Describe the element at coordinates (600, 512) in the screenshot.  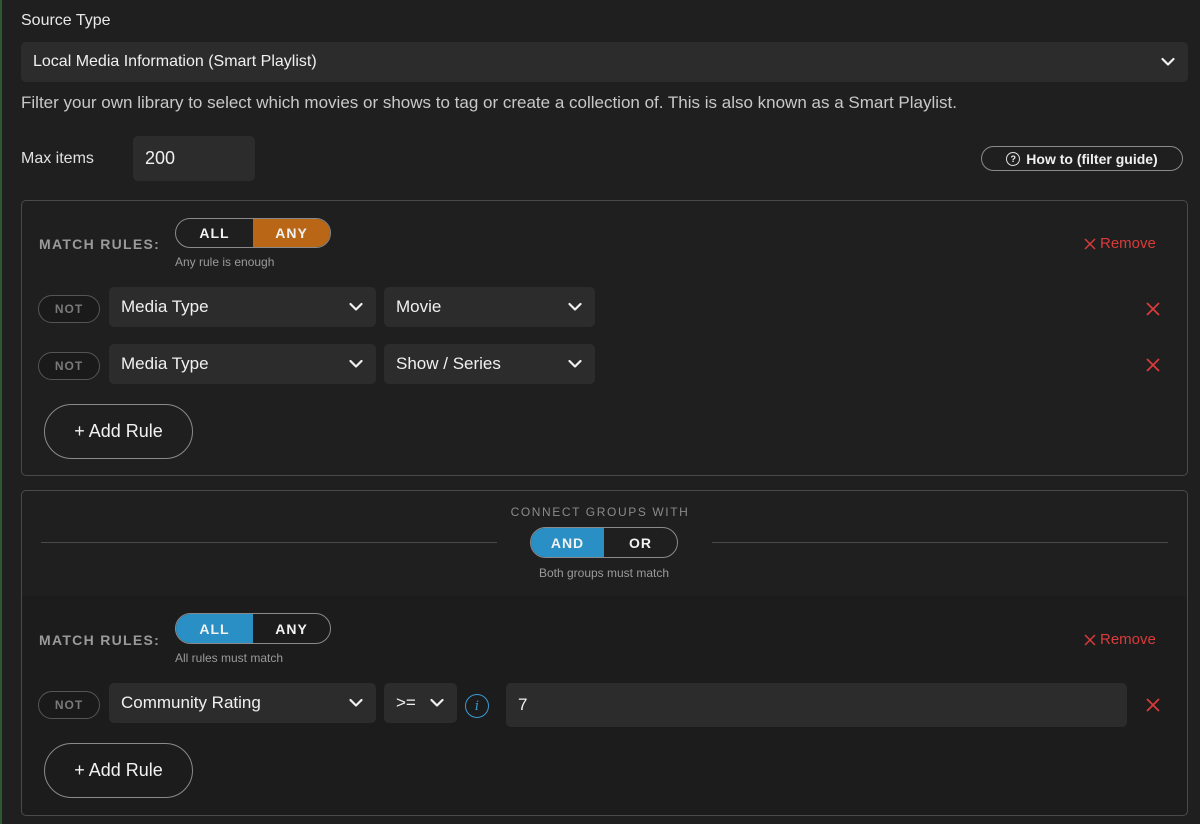
I see `connect-groups-title: CONNECT GROUPS WITH` at that location.